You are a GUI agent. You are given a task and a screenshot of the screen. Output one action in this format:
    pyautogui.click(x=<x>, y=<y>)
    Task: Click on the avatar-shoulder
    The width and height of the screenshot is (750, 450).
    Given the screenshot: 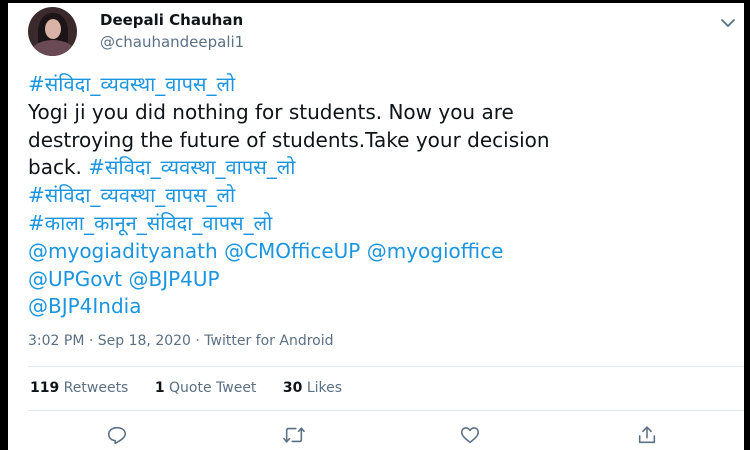 What is the action you would take?
    pyautogui.click(x=53, y=48)
    